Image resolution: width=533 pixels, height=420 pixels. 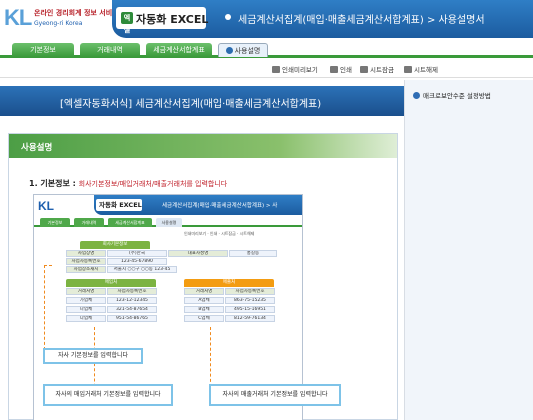 I want to click on inner-tab: 세금계산서합계표, so click(x=130, y=222).